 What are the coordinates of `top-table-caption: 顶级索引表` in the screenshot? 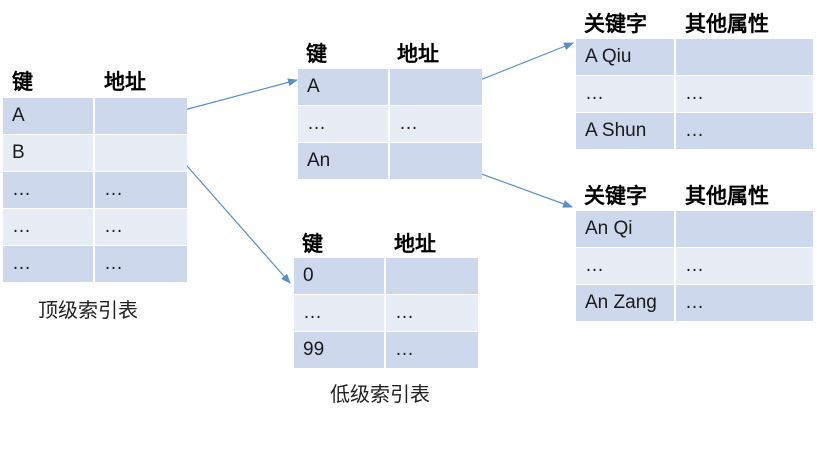 It's located at (88, 311).